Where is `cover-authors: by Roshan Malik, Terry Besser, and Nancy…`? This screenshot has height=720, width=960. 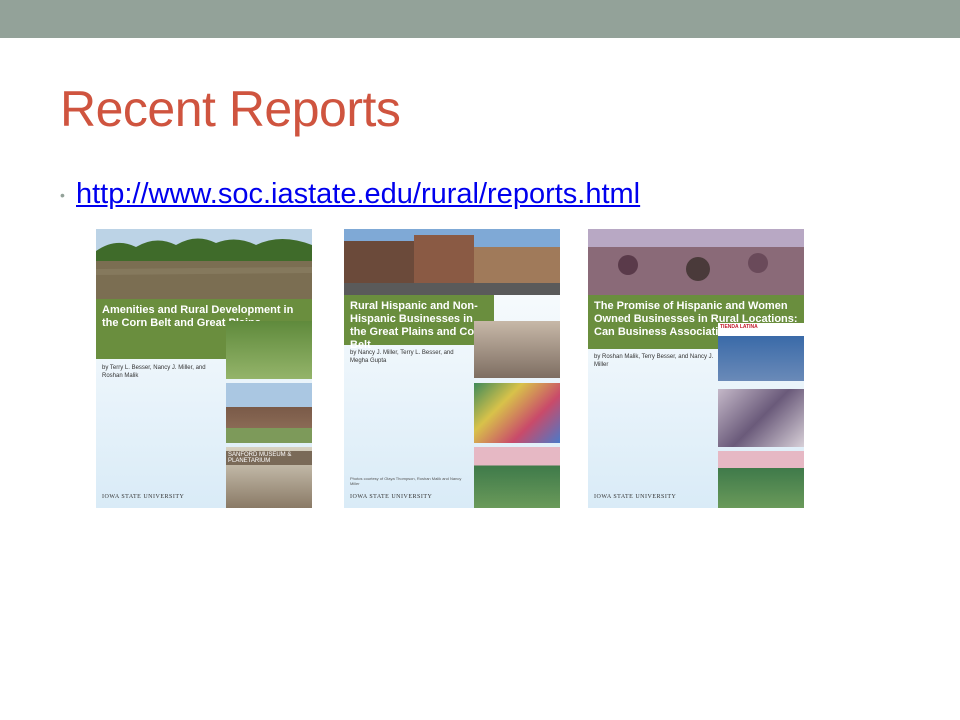
cover-authors: by Roshan Malik, Terry Besser, and Nancy… is located at coordinates (654, 361).